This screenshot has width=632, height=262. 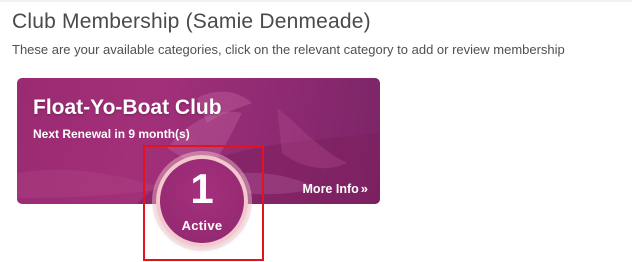 I want to click on badge-count: 1, so click(x=202, y=188).